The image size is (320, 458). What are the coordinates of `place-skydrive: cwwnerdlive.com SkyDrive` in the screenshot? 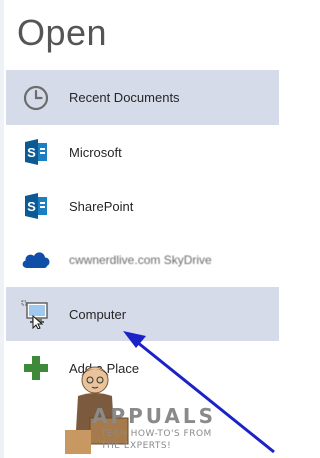 It's located at (142, 260).